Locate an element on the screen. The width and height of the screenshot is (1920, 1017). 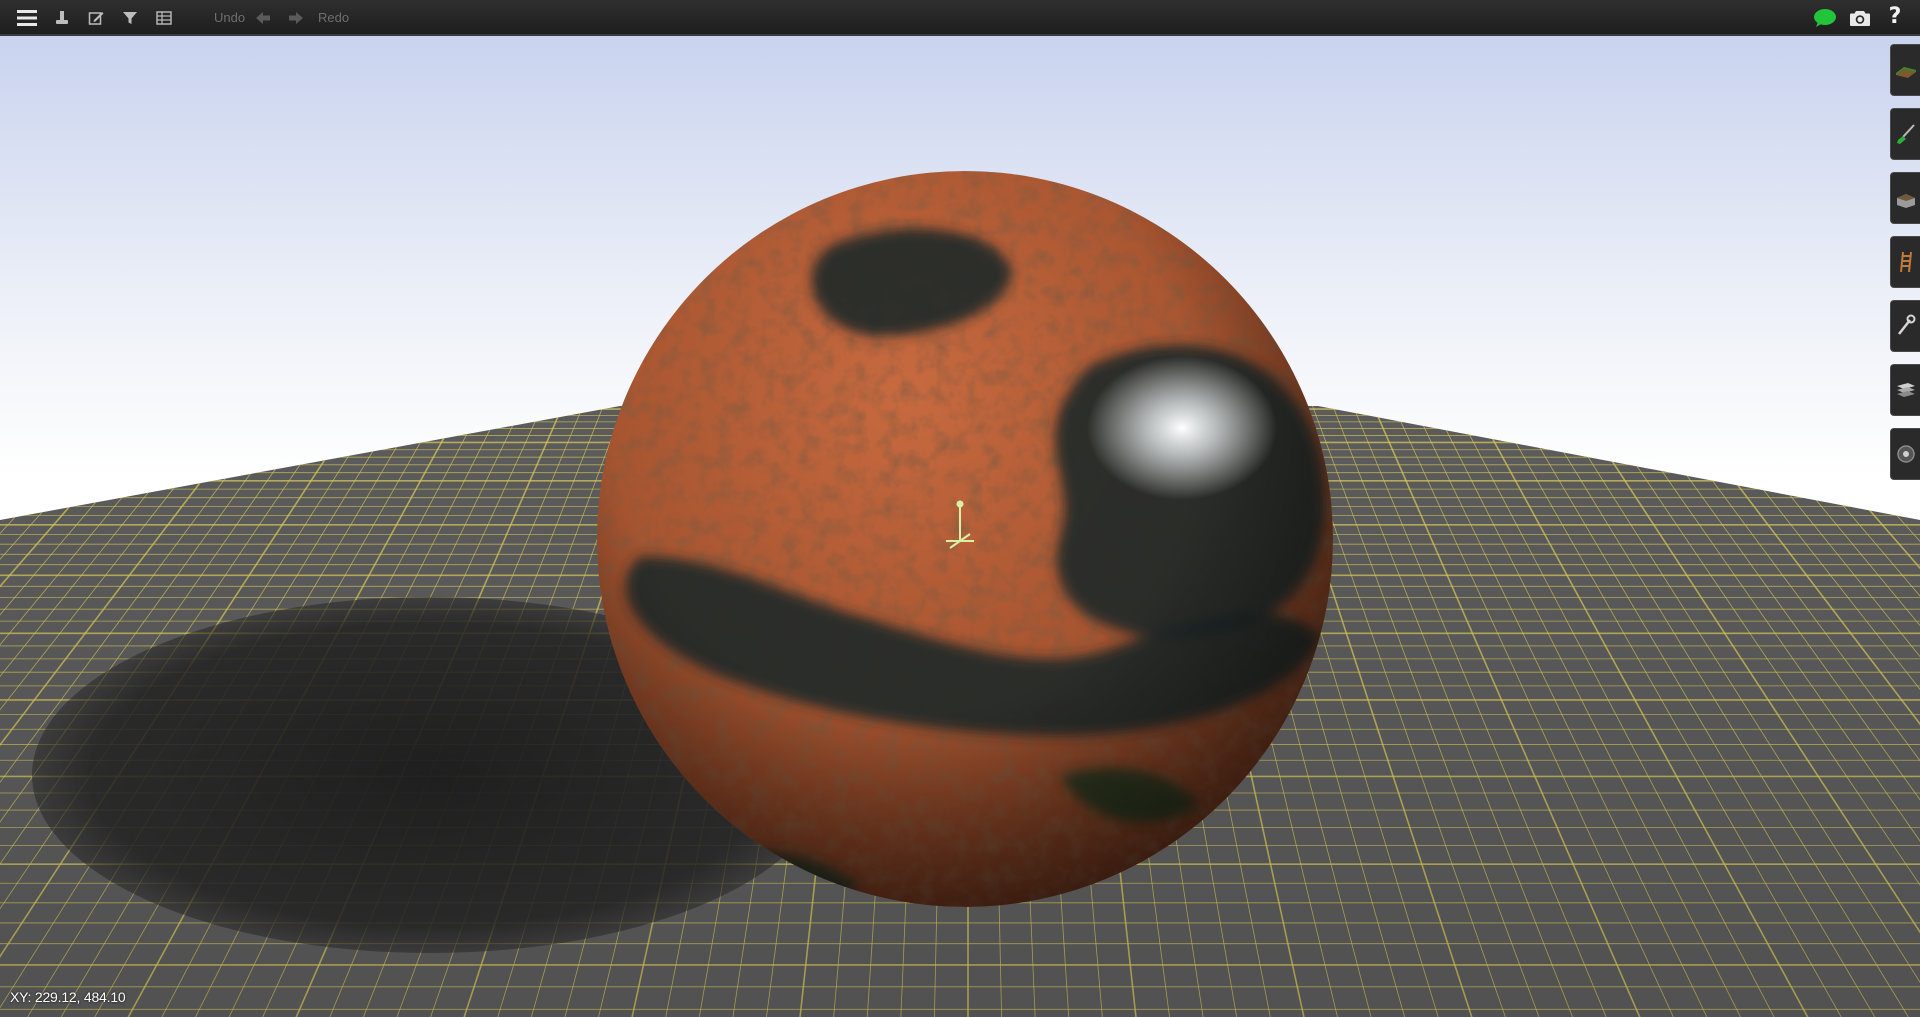
light-tool-icon is located at coordinates (1905, 454).